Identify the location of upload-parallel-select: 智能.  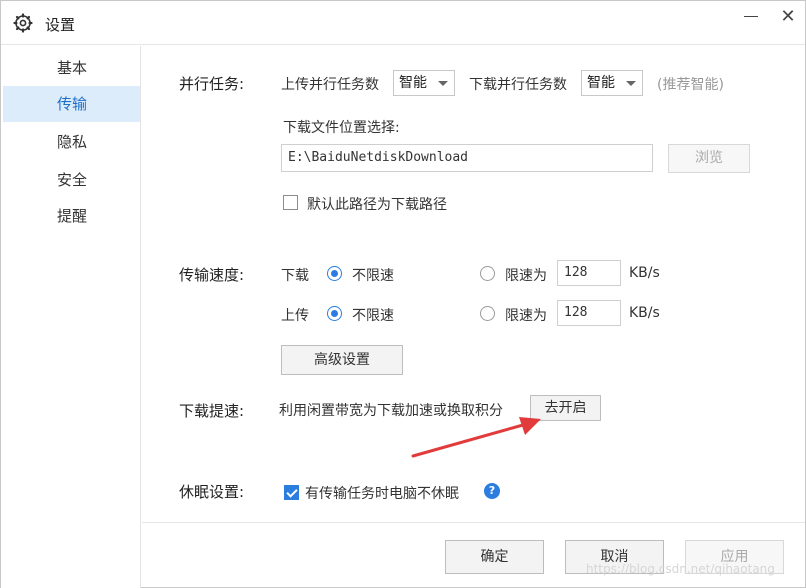
(424, 83).